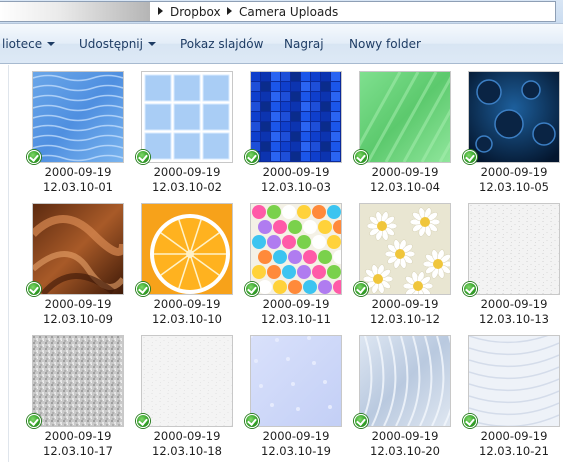  What do you see at coordinates (111, 44) in the screenshot?
I see `toolbar-share-label: Udostępnij` at bounding box center [111, 44].